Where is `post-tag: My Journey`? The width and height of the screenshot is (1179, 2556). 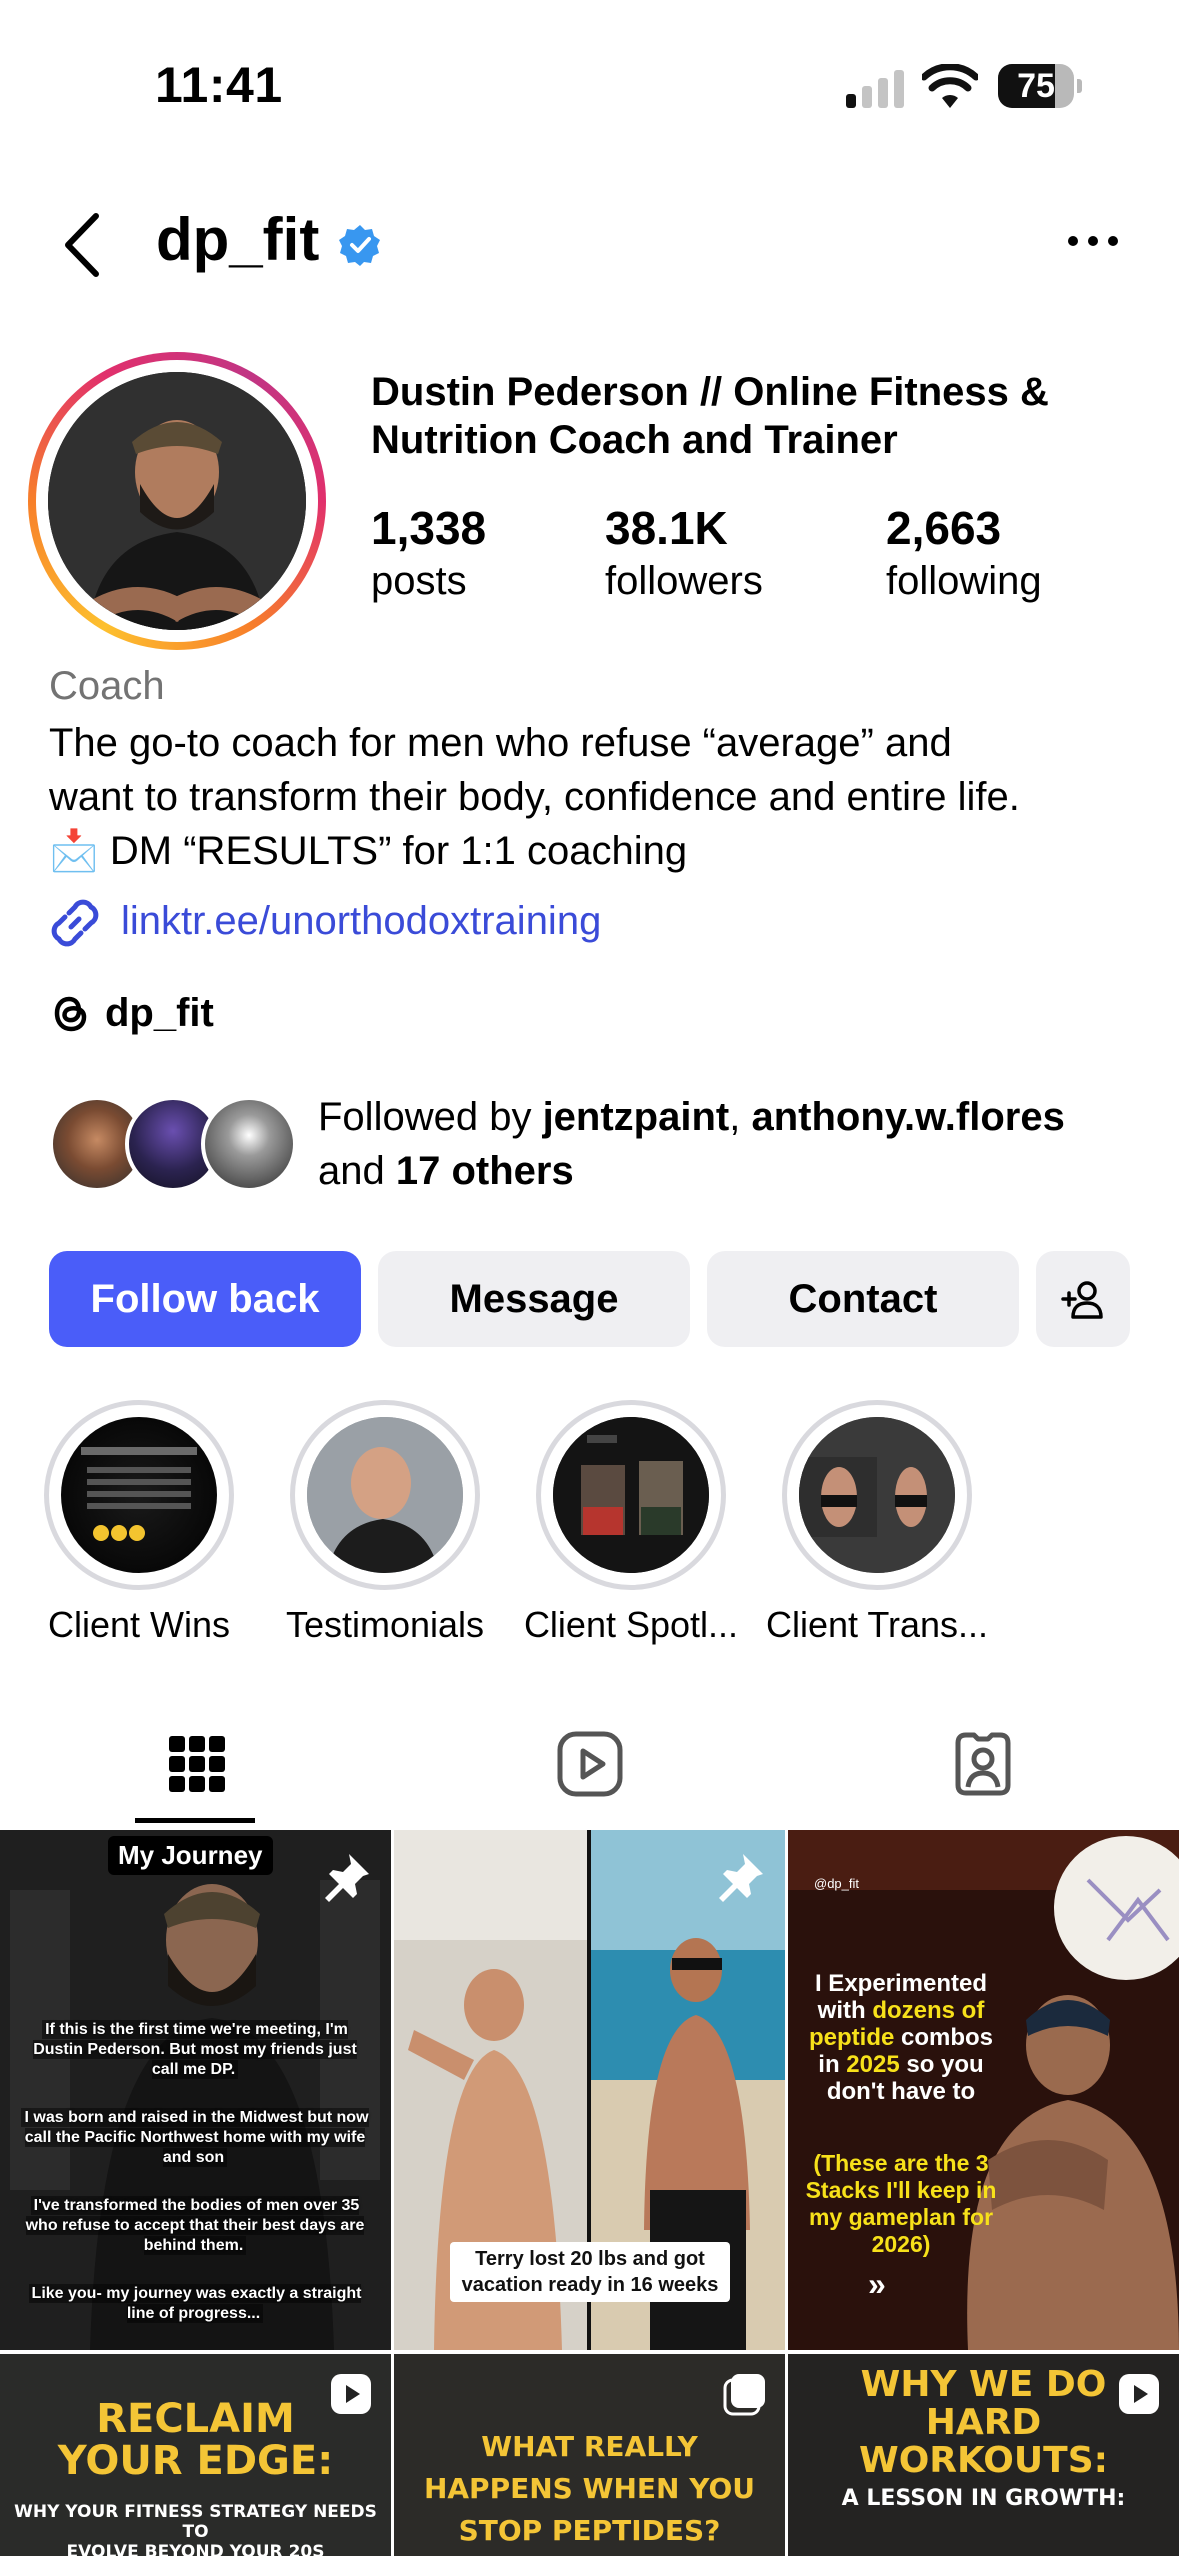 post-tag: My Journey is located at coordinates (190, 1855).